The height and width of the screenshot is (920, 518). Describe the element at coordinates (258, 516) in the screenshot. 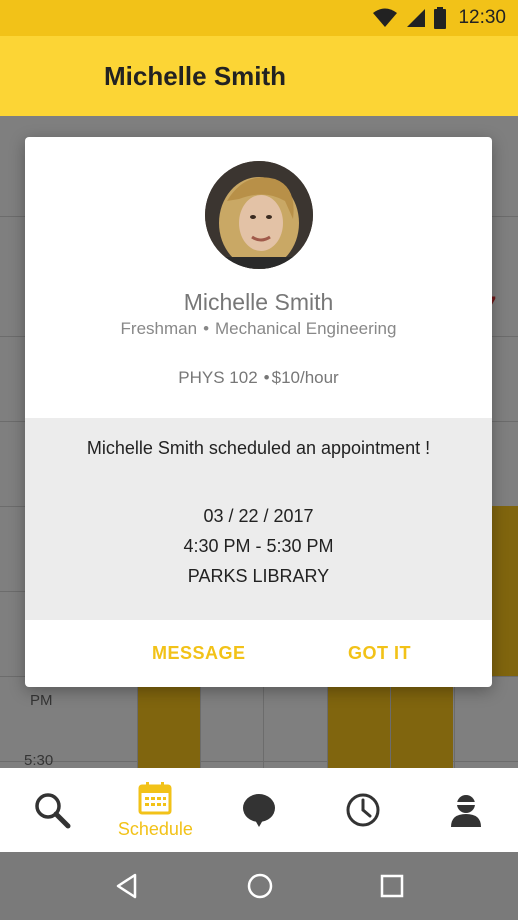

I see `appointment-date: 03 / 22 / 2017` at that location.